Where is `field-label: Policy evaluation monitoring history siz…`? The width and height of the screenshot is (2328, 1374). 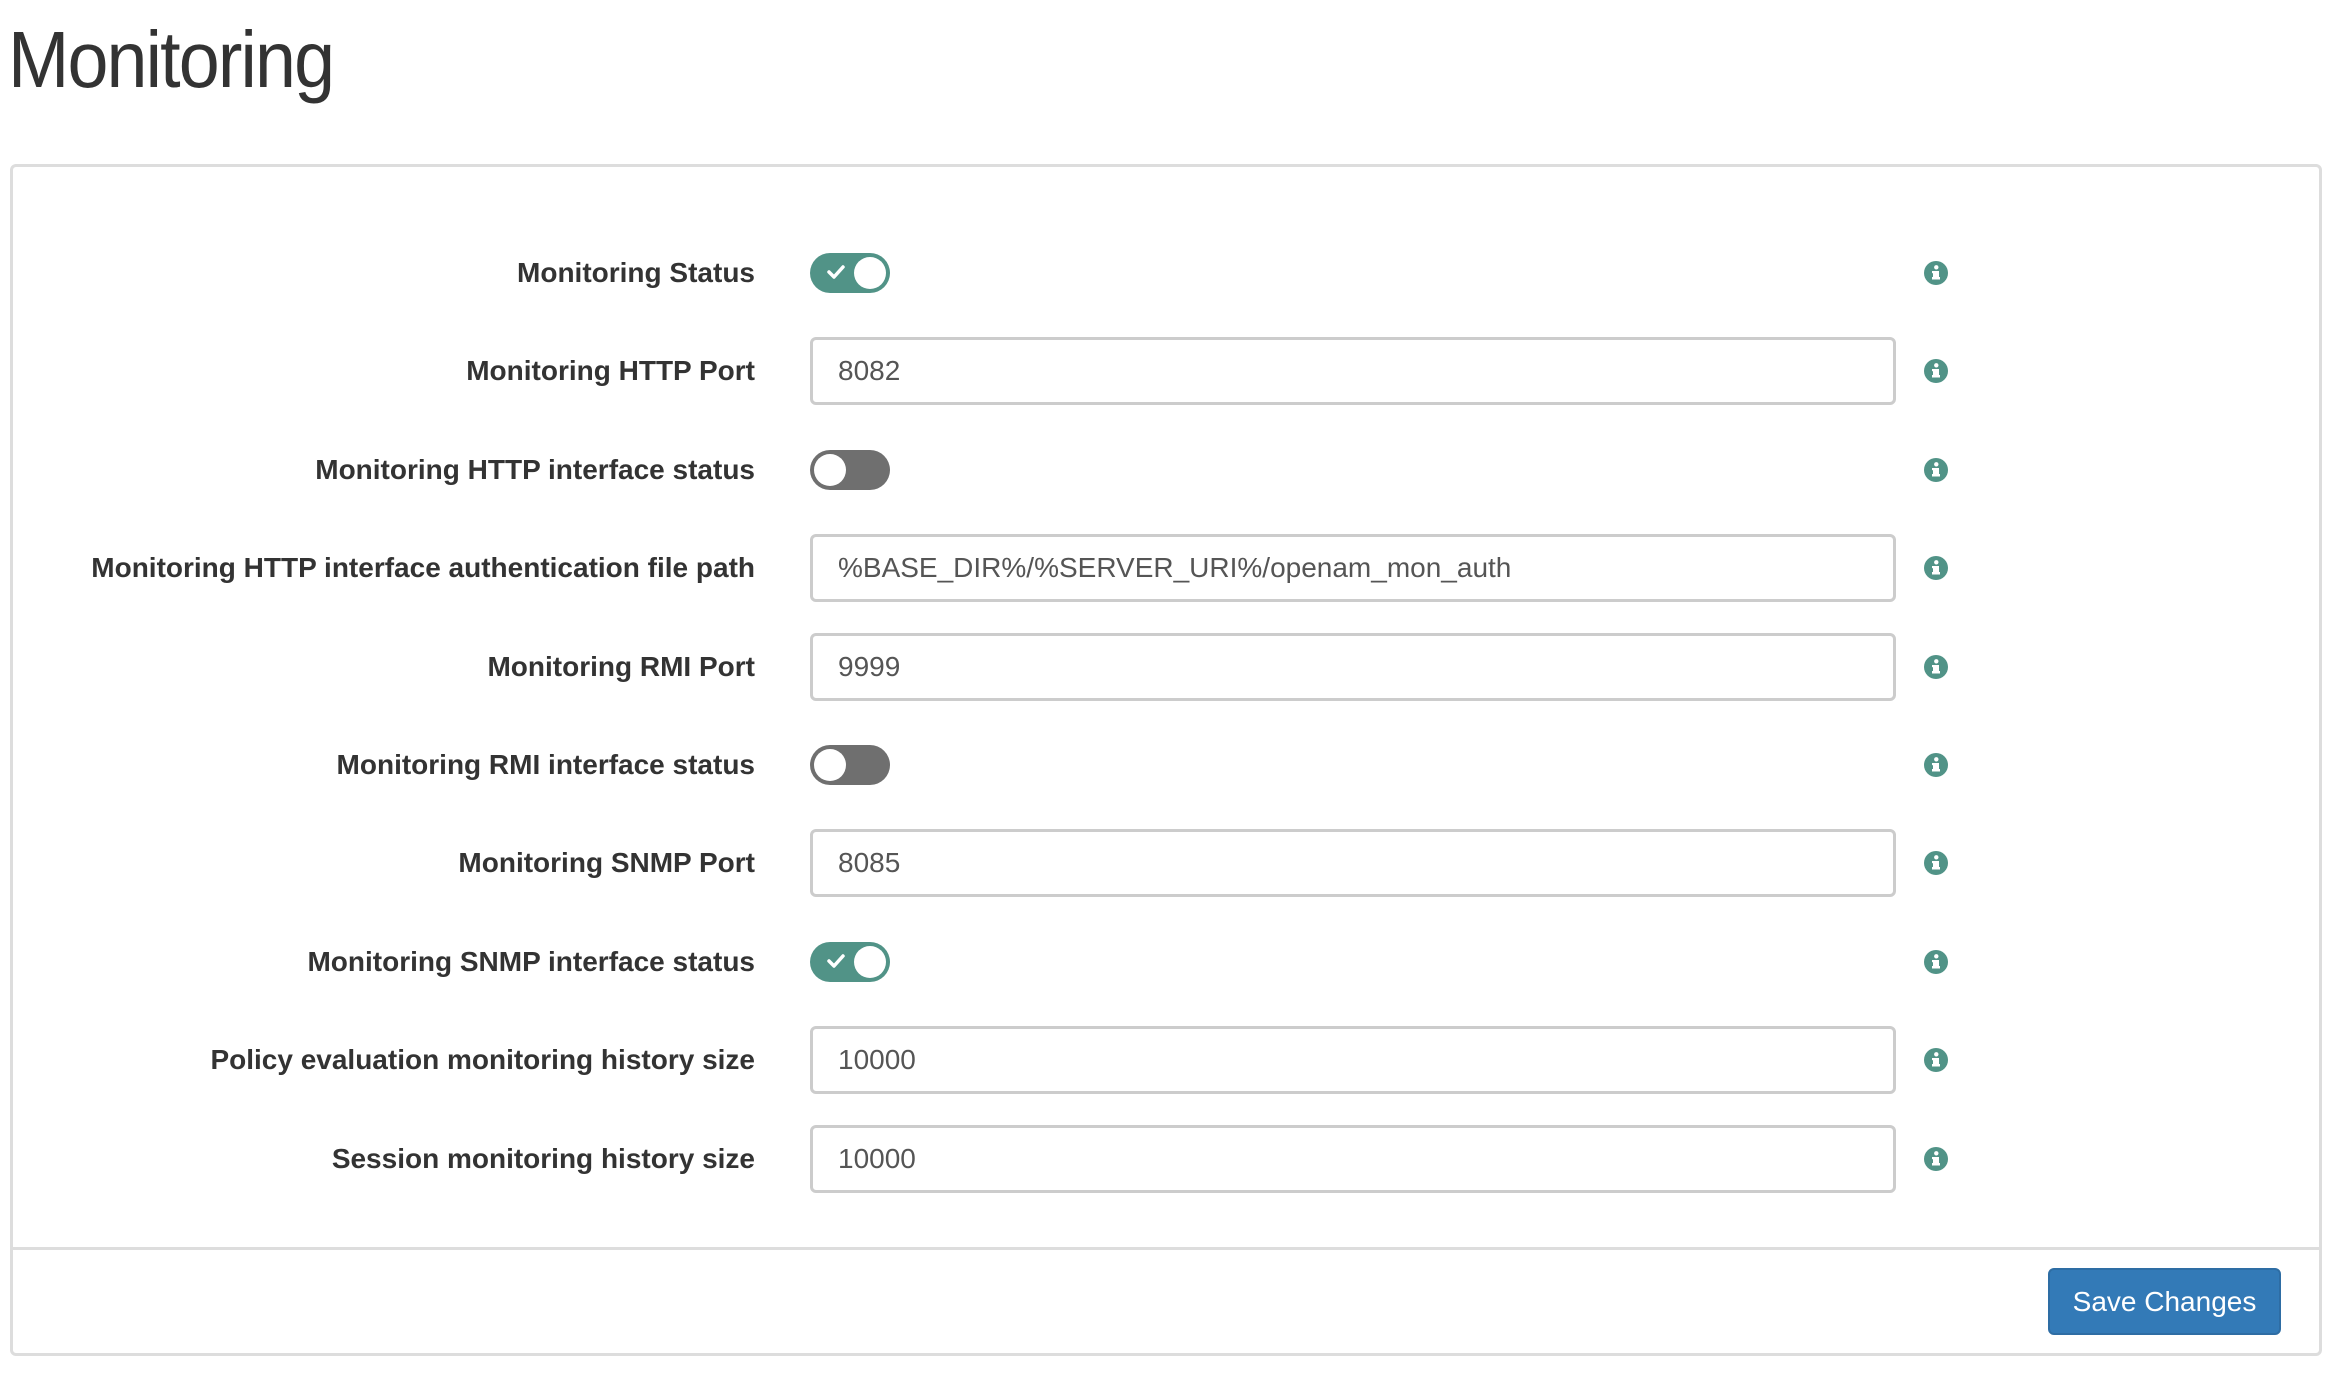 field-label: Policy evaluation monitoring history siz… is located at coordinates (482, 1060).